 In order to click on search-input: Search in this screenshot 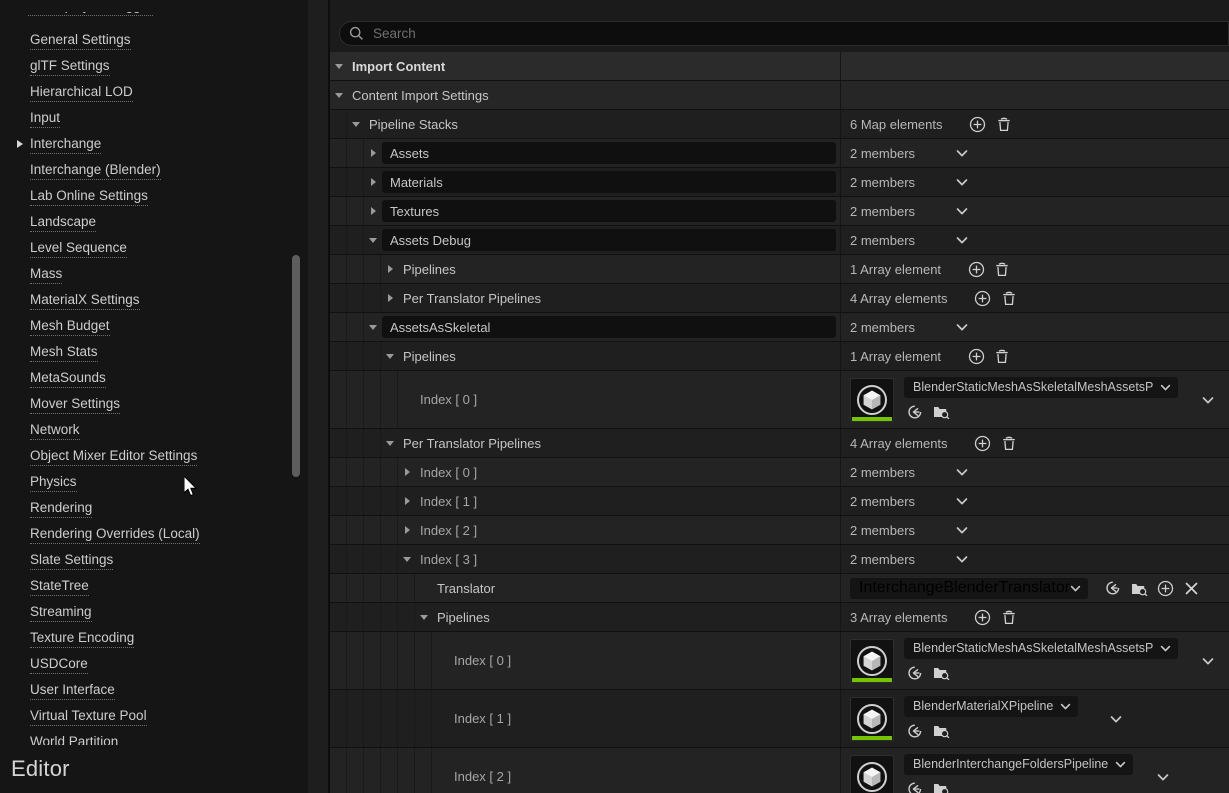, I will do `click(784, 33)`.